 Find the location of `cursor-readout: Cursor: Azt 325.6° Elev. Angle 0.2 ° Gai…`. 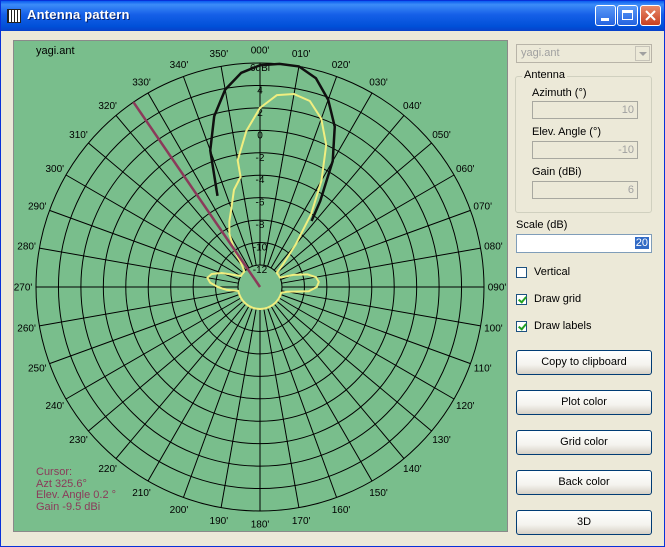

cursor-readout: Cursor: Azt 325.6° Elev. Angle 0.2 ° Gai… is located at coordinates (76, 489).